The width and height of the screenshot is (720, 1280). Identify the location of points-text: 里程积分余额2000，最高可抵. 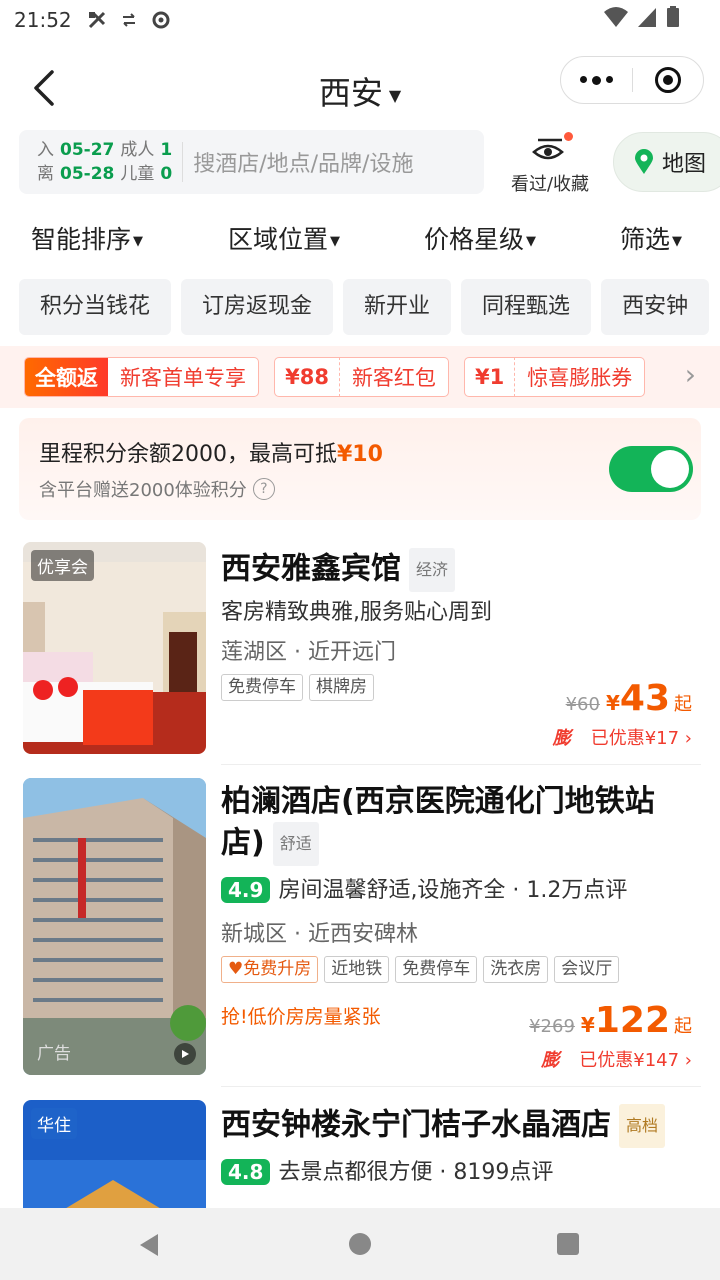
(188, 454).